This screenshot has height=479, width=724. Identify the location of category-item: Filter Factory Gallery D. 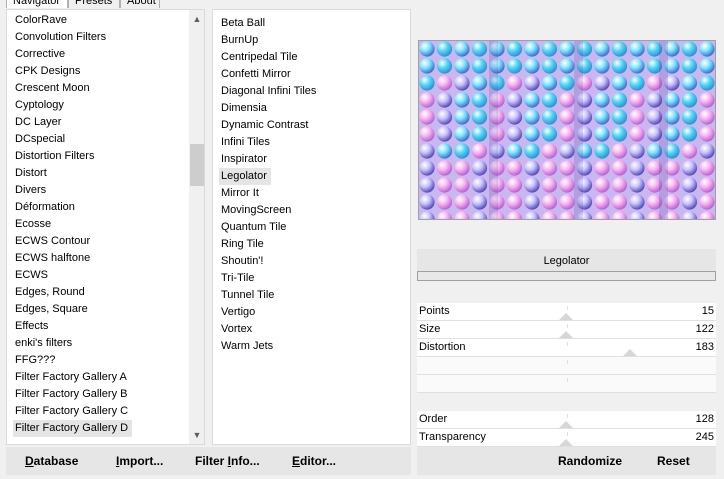
(73, 428).